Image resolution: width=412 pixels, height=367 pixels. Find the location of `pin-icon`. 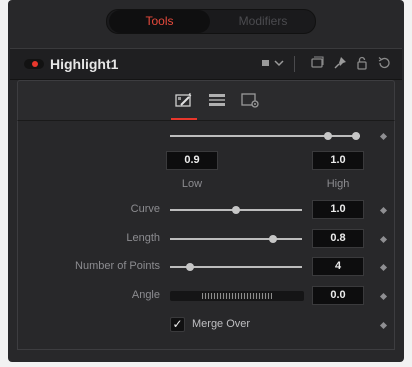

pin-icon is located at coordinates (340, 63).